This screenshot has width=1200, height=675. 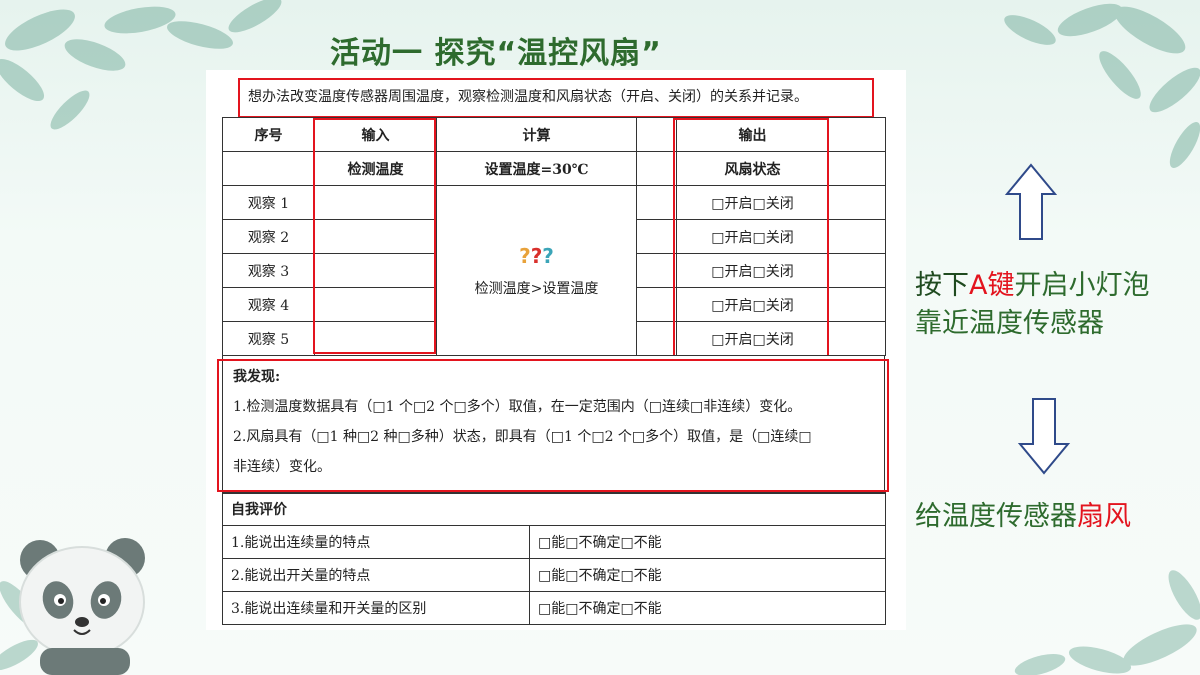 What do you see at coordinates (536, 168) in the screenshot?
I see `header-calc-sub: 设置温度=30℃` at bounding box center [536, 168].